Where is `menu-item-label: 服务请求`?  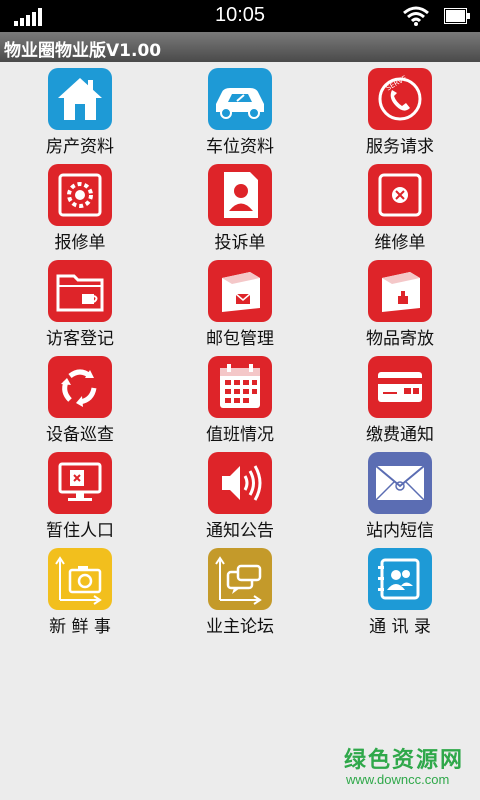 menu-item-label: 服务请求 is located at coordinates (400, 147).